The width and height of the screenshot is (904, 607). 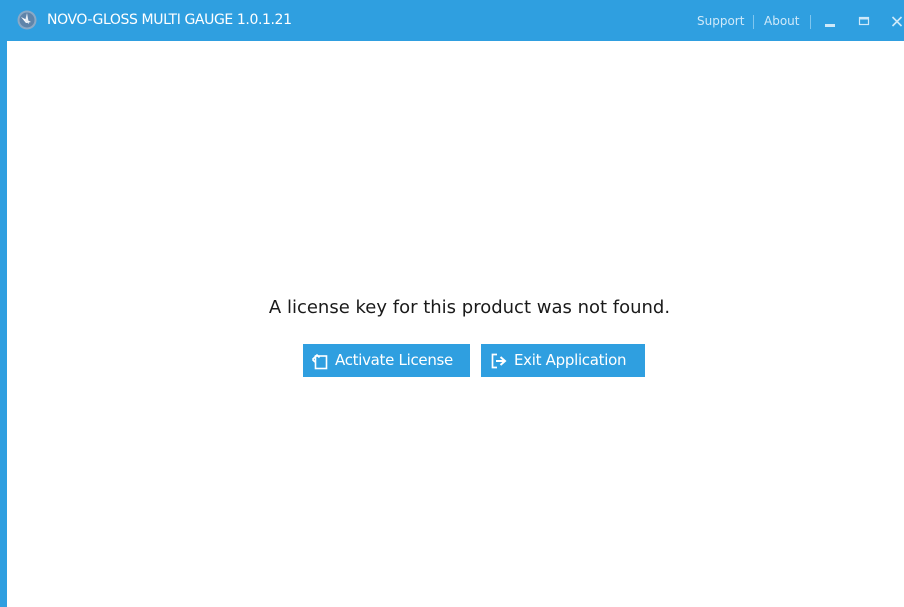 What do you see at coordinates (394, 360) in the screenshot?
I see `activate-license-label: Activate License` at bounding box center [394, 360].